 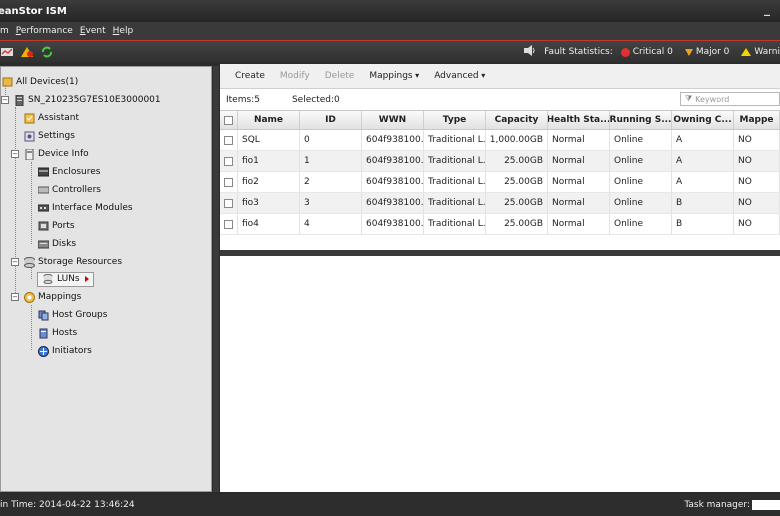 I want to click on table-cell: A, so click(x=703, y=140).